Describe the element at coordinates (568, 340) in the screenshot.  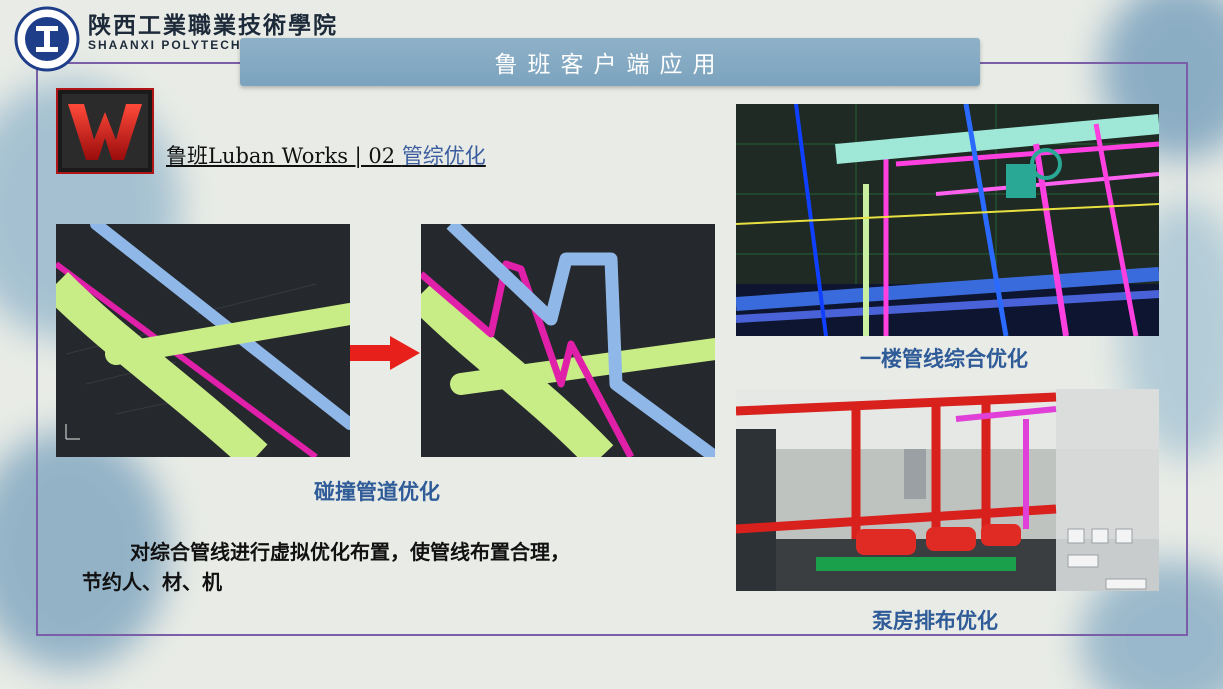
I see `collision-after-image` at that location.